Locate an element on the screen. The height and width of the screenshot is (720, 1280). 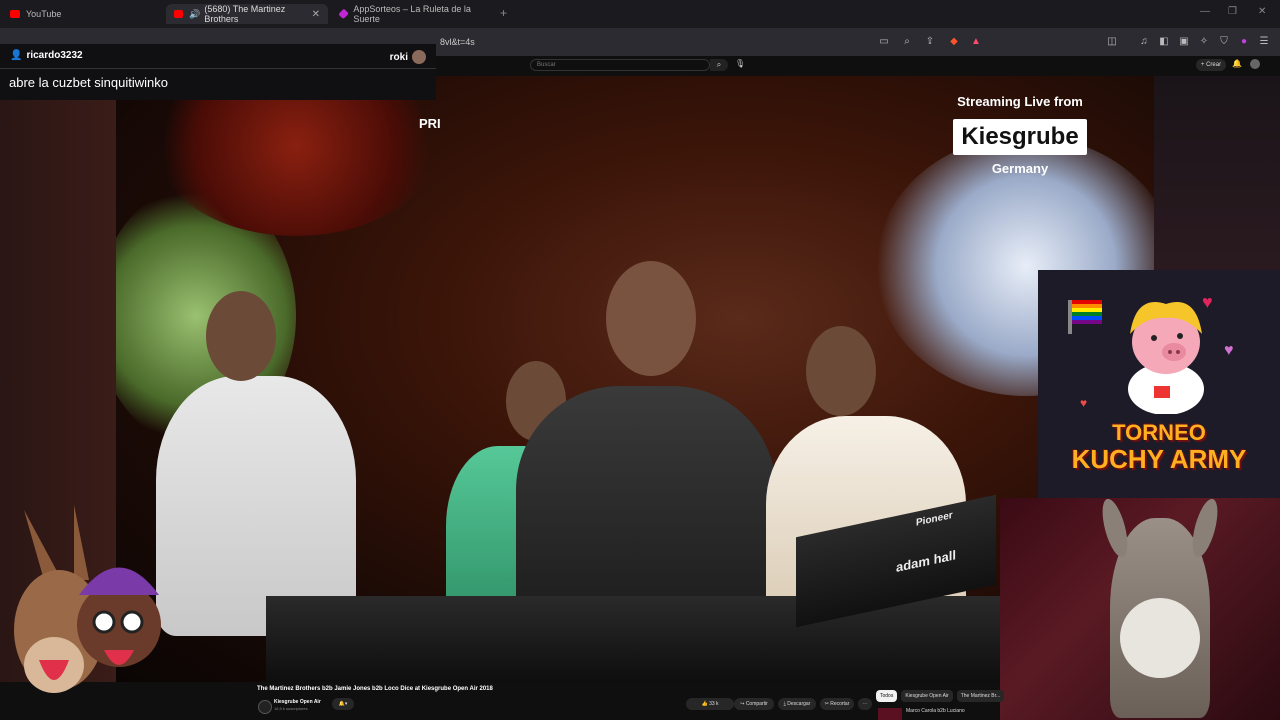
share-button: ↪ Compartir is located at coordinates (754, 704).